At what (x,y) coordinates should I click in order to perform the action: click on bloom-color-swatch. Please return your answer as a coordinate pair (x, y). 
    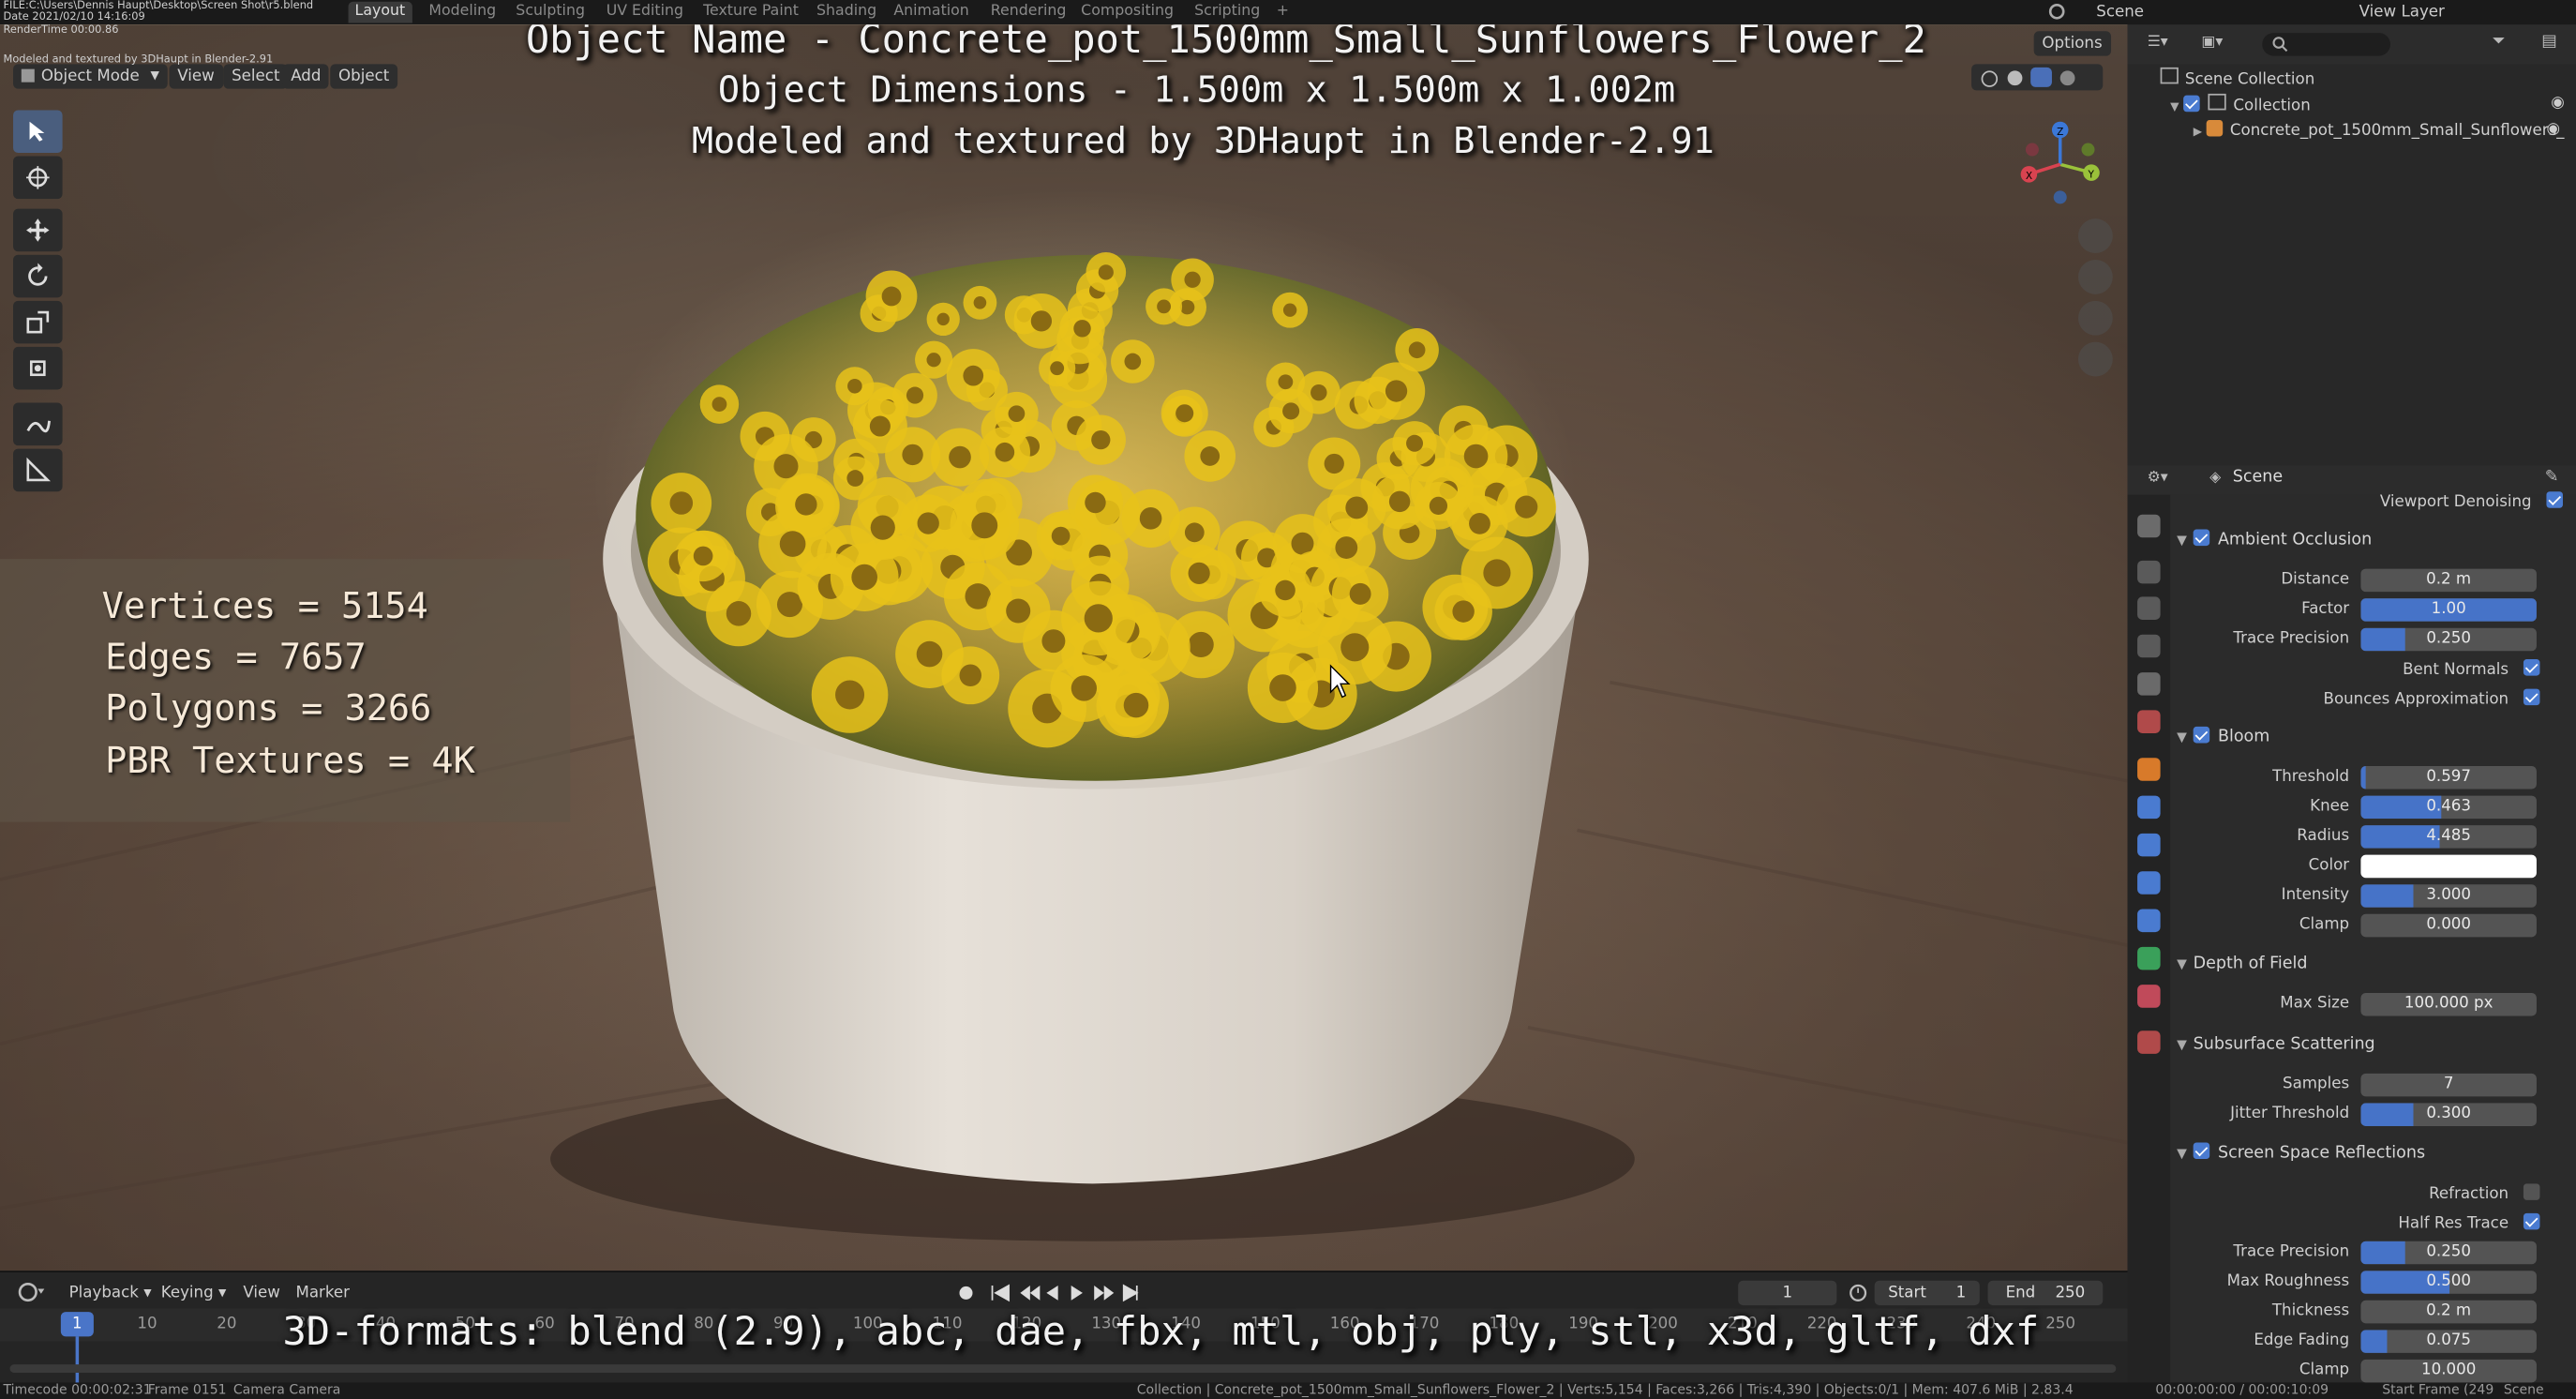
    Looking at the image, I should click on (2449, 866).